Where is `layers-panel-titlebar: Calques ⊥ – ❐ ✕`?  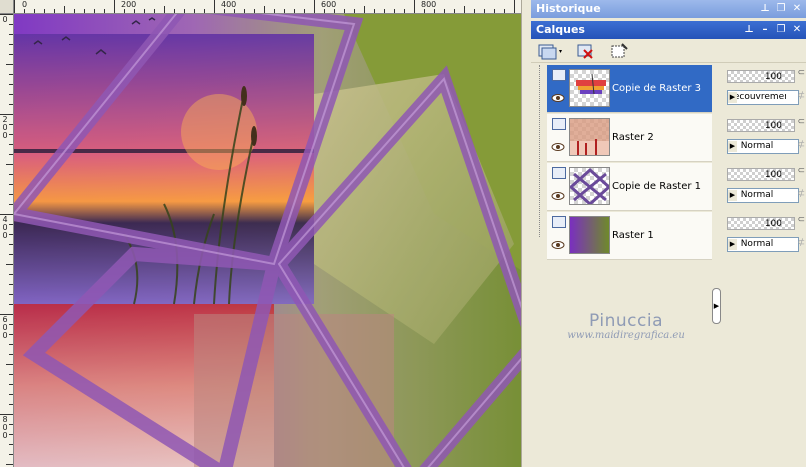 layers-panel-titlebar: Calques ⊥ – ❐ ✕ is located at coordinates (668, 30).